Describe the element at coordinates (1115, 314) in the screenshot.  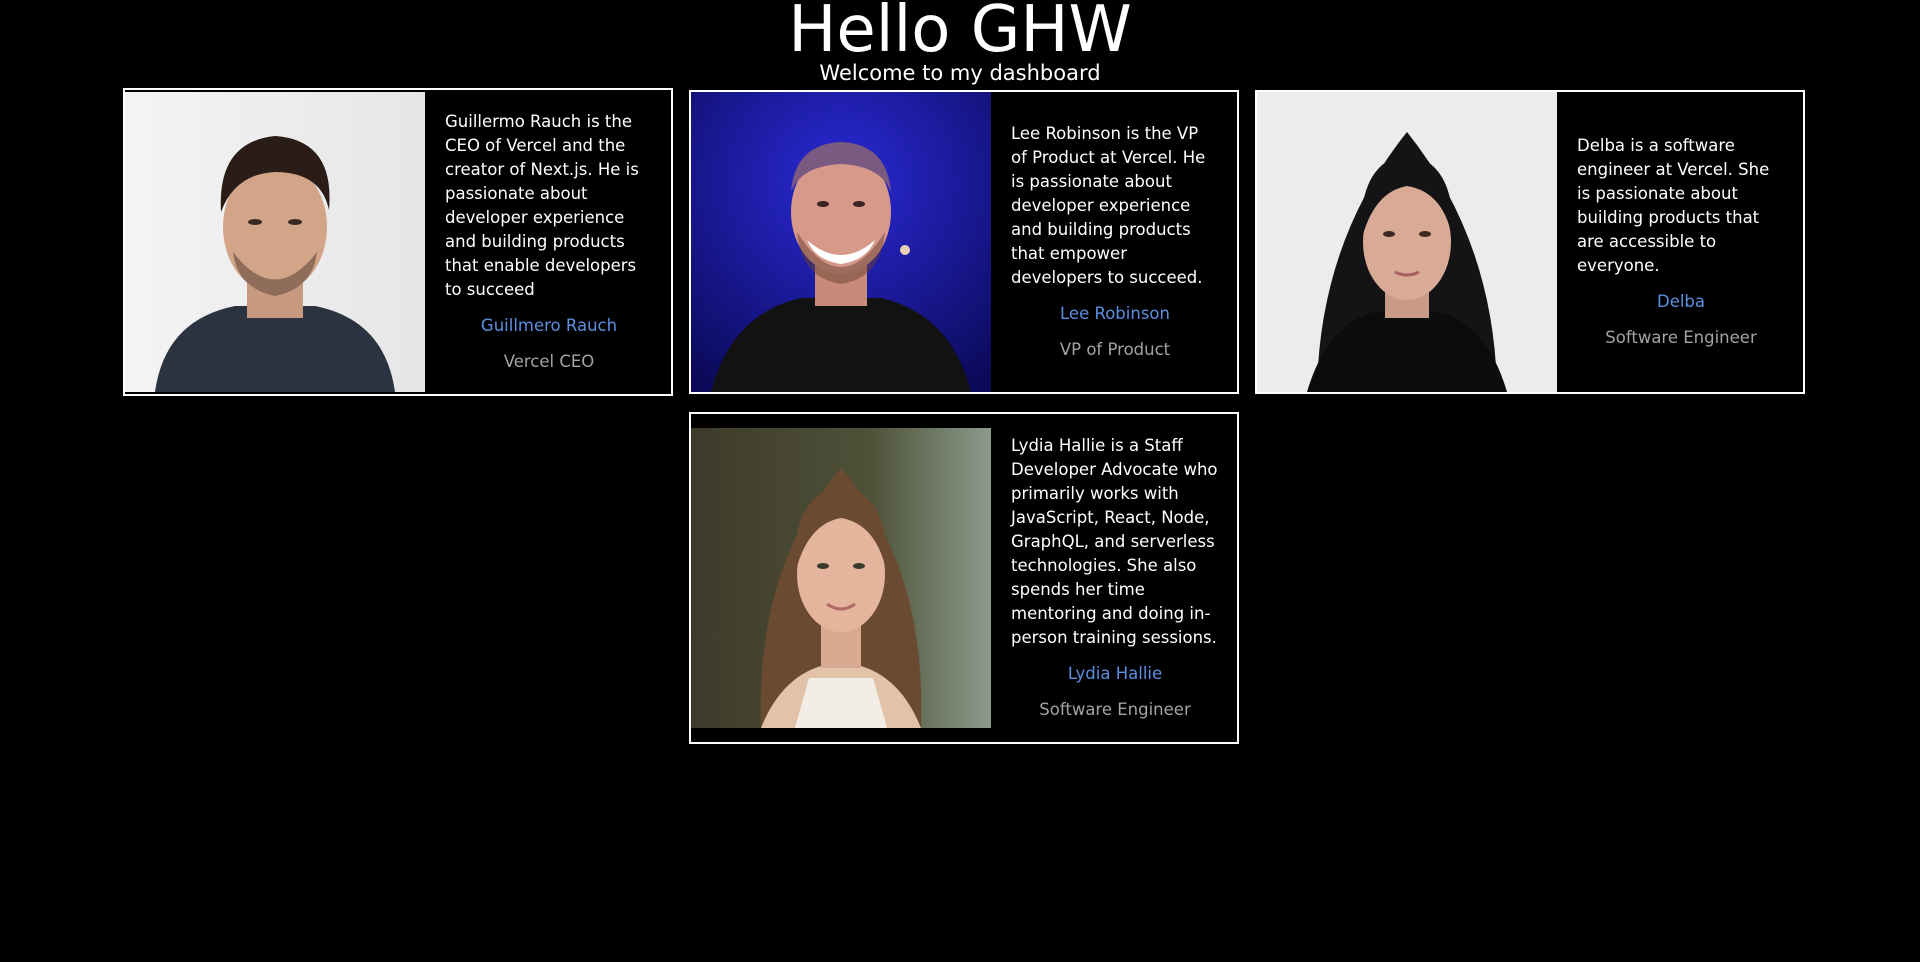
I see `profile-name-link: Lee Robinson` at that location.